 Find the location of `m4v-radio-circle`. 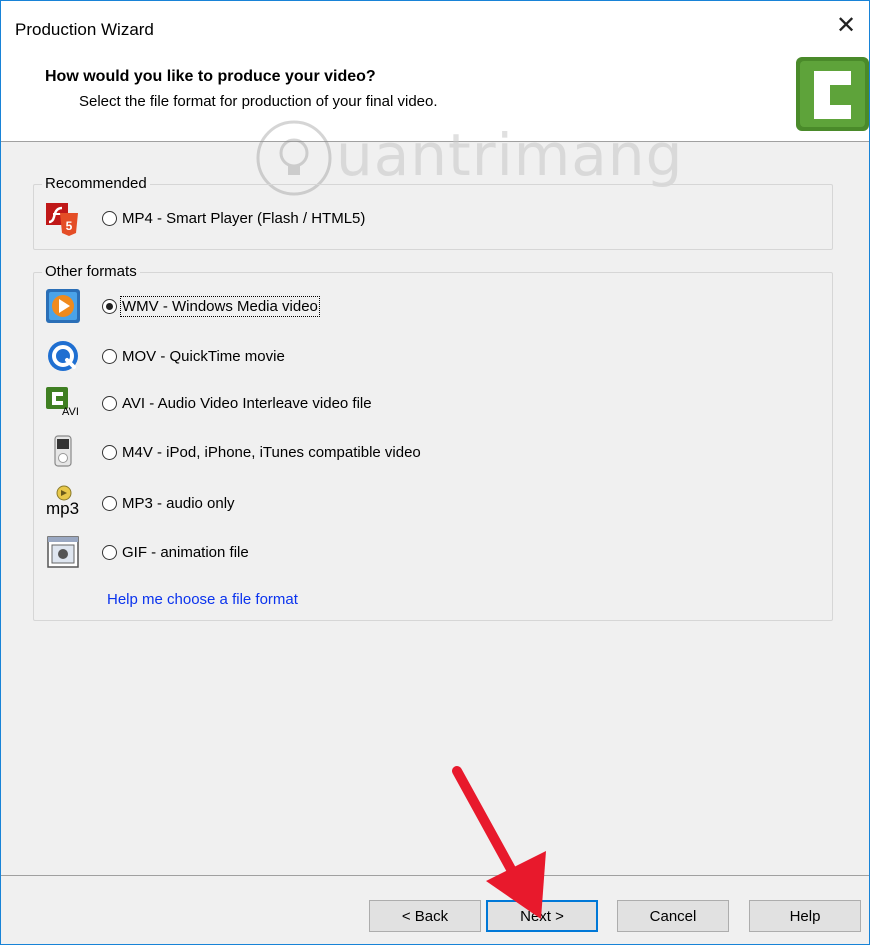

m4v-radio-circle is located at coordinates (109, 452).